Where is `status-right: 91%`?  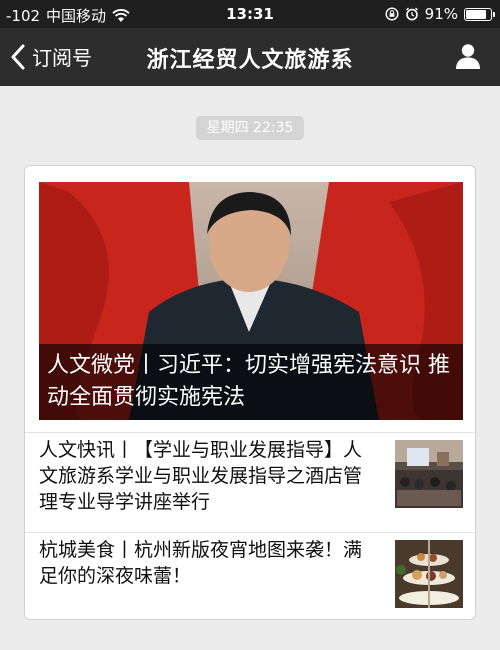
status-right: 91% is located at coordinates (440, 14).